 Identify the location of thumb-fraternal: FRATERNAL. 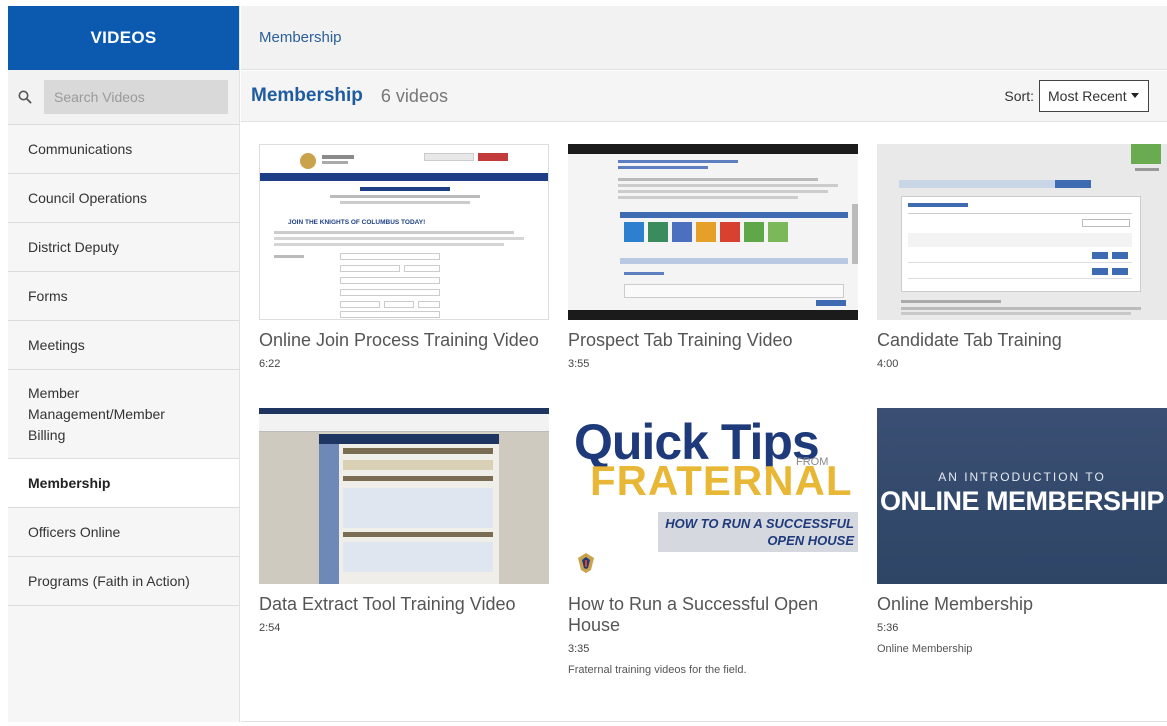
(721, 480).